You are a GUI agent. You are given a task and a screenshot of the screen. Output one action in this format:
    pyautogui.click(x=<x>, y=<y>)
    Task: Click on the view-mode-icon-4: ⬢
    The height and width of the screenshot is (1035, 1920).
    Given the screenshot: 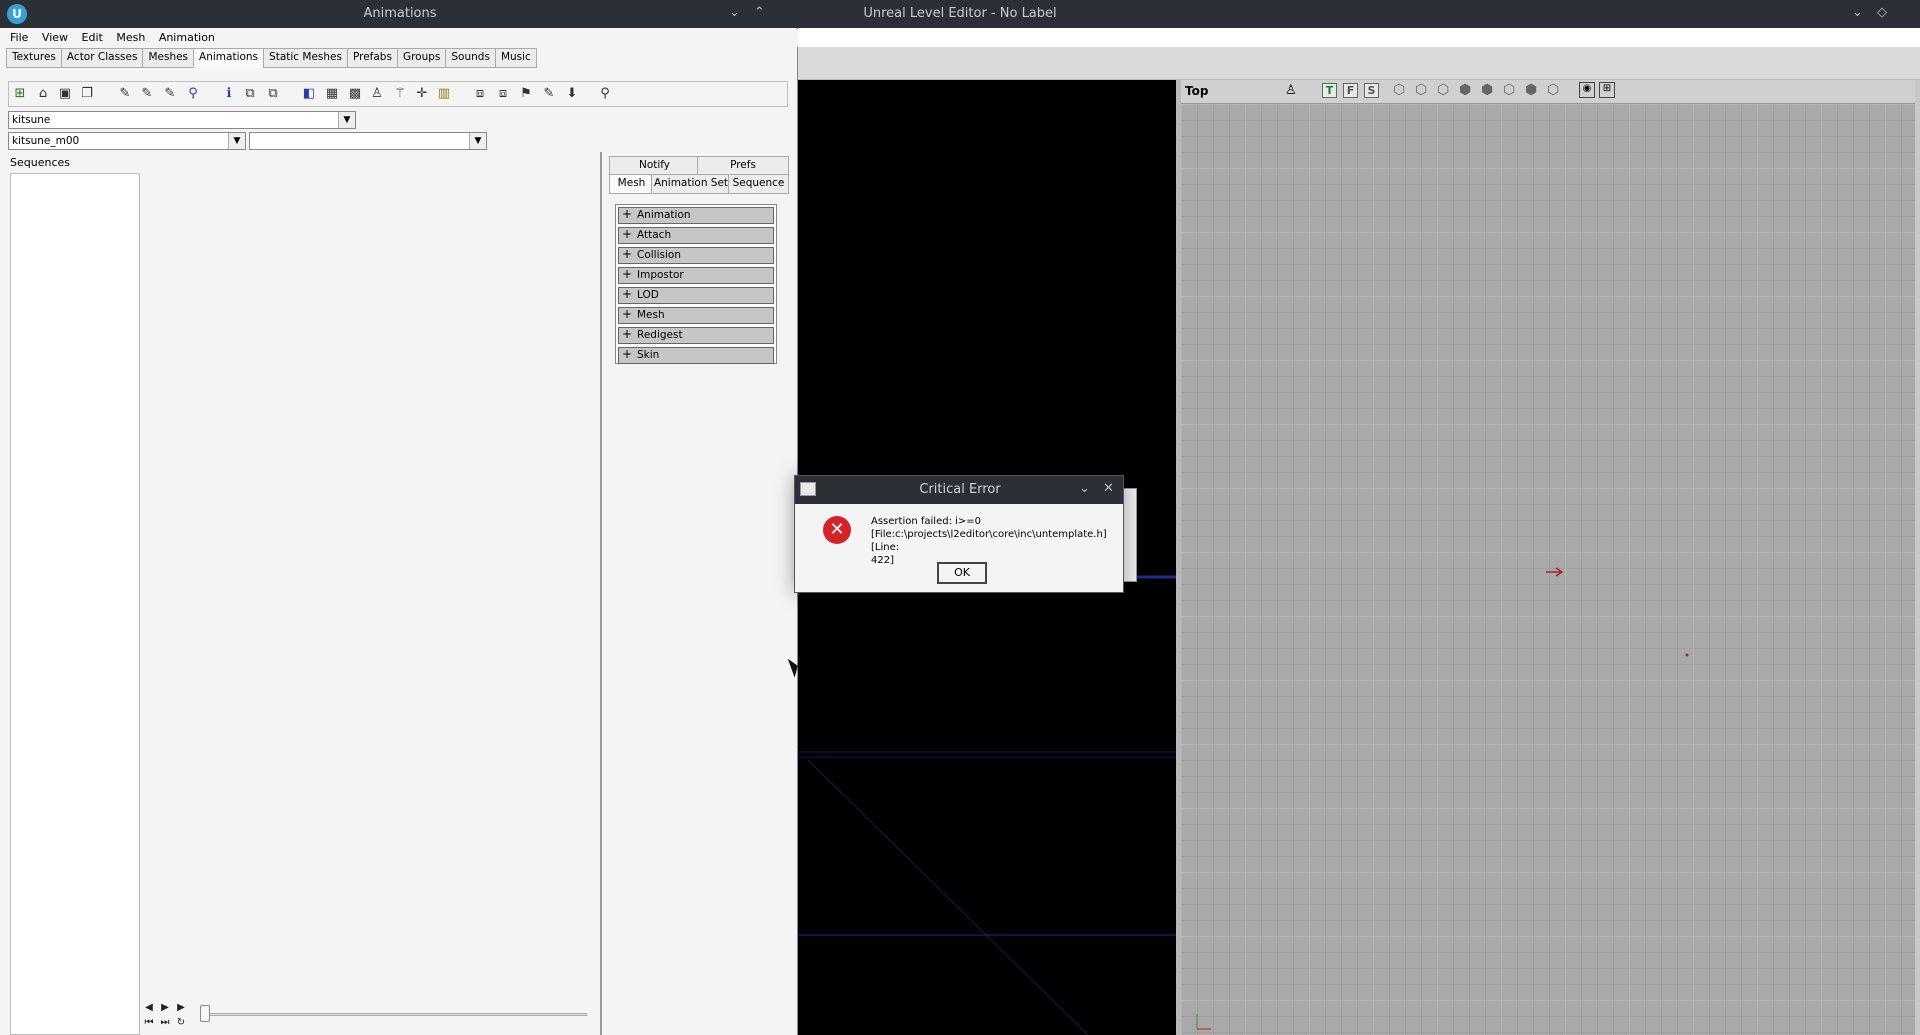 What is the action you would take?
    pyautogui.click(x=1465, y=90)
    